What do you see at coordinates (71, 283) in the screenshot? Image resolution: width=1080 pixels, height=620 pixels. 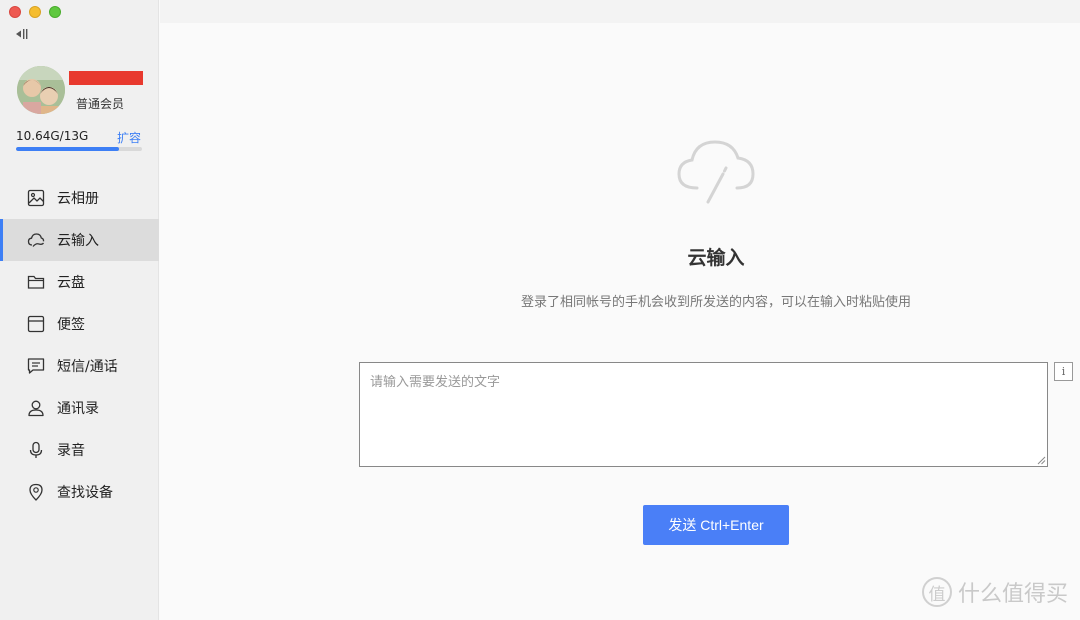 I see `sidebar-item-label: 云盘` at bounding box center [71, 283].